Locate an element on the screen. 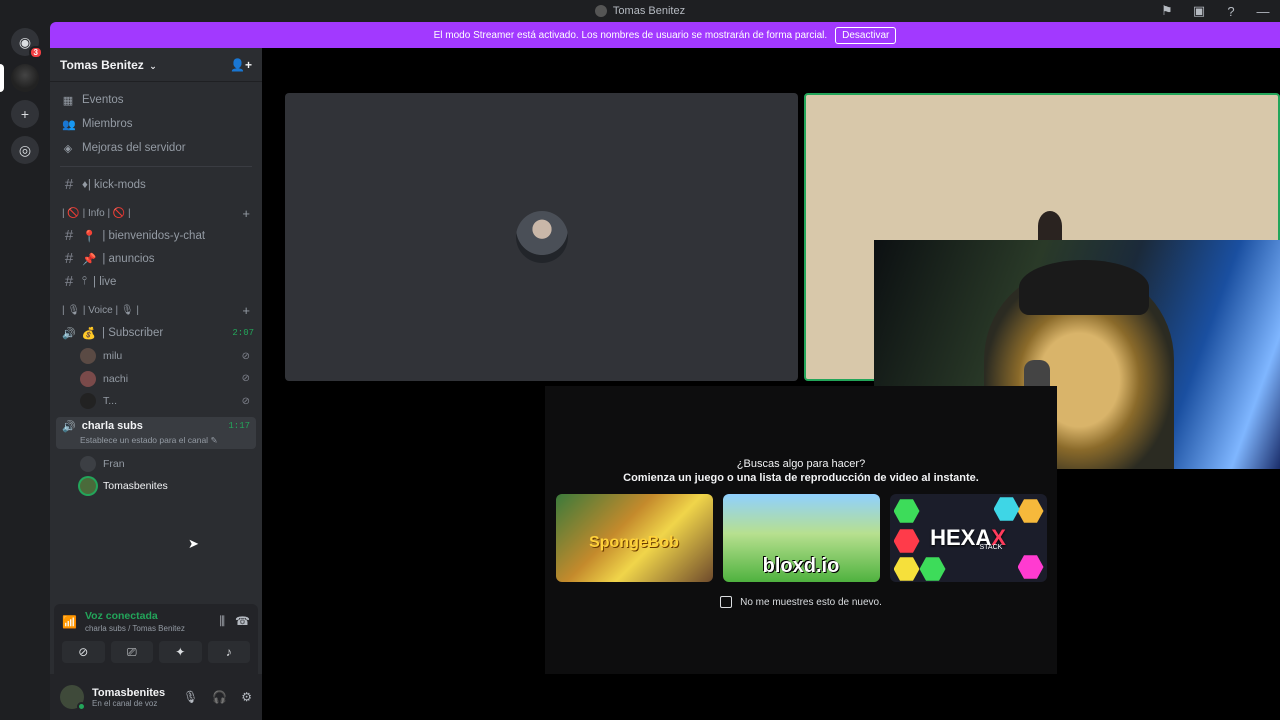  add-server-icon: + is located at coordinates (25, 114).